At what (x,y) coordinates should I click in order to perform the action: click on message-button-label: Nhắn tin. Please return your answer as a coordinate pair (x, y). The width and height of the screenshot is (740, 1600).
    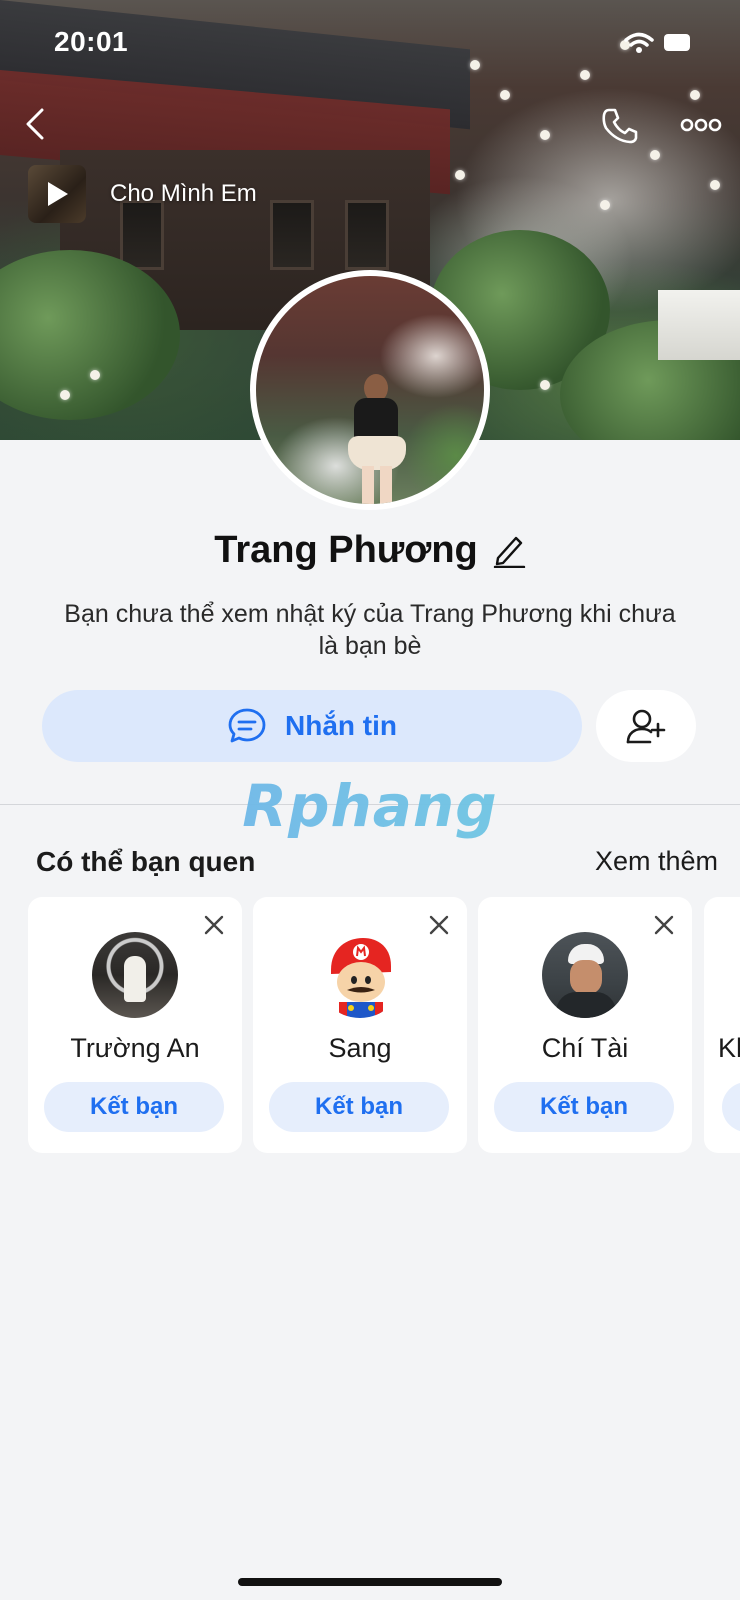
    Looking at the image, I should click on (341, 725).